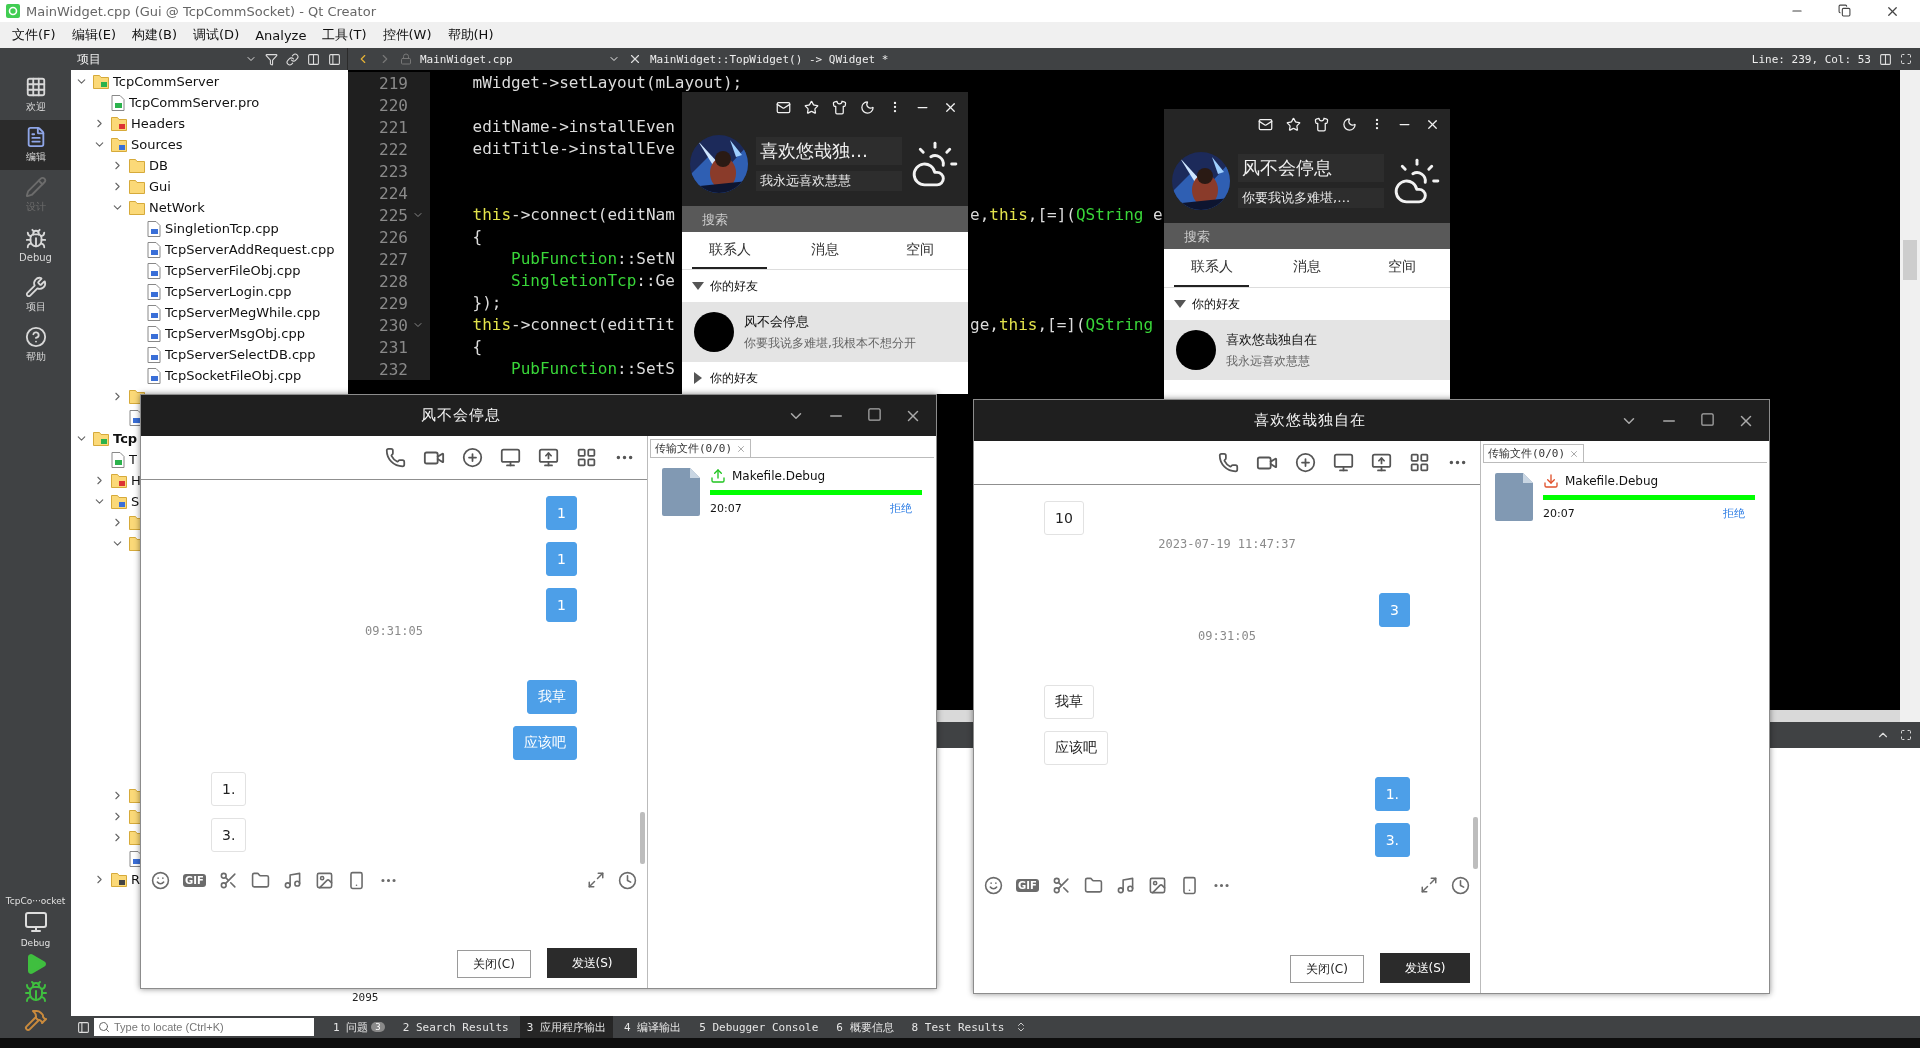  I want to click on close-icon, so click(635, 59).